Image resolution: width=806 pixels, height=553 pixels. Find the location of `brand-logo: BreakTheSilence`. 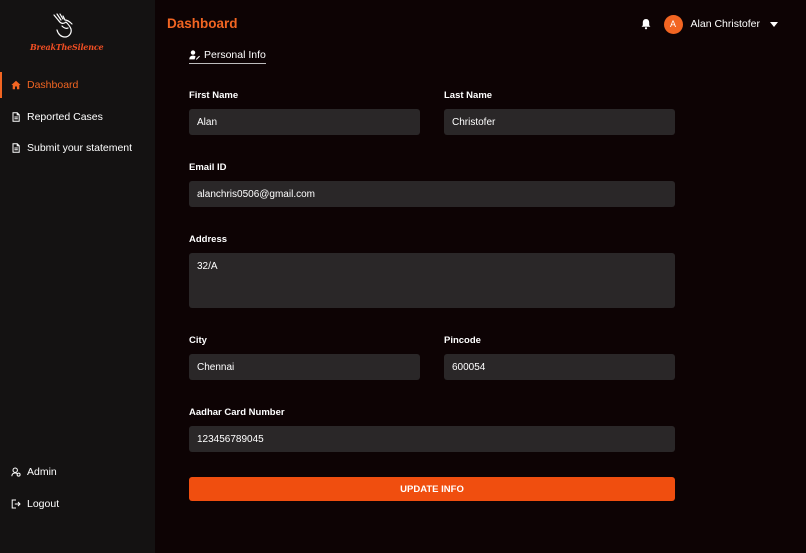

brand-logo: BreakTheSilence is located at coordinates (67, 34).